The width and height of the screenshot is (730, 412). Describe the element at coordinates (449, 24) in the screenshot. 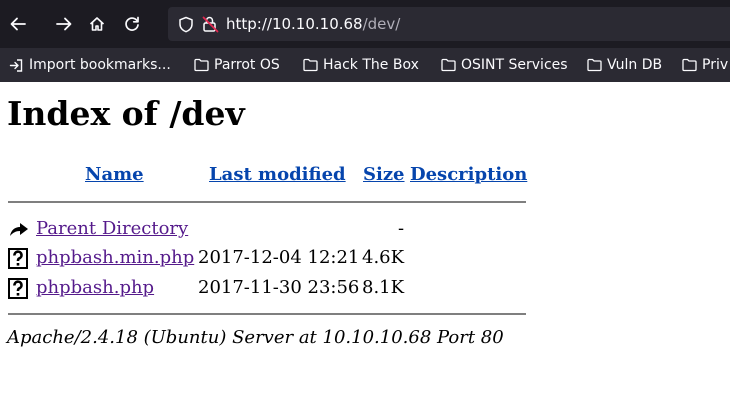

I see `address-bar: http://10.10.10.68/dev/` at that location.